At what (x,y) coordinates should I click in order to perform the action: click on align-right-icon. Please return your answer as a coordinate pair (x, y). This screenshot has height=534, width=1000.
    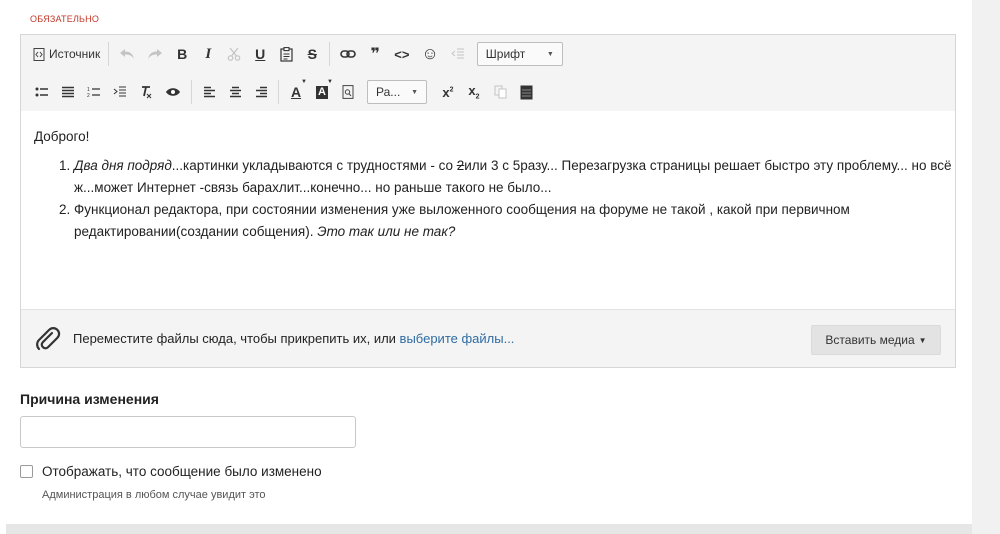
    Looking at the image, I should click on (261, 92).